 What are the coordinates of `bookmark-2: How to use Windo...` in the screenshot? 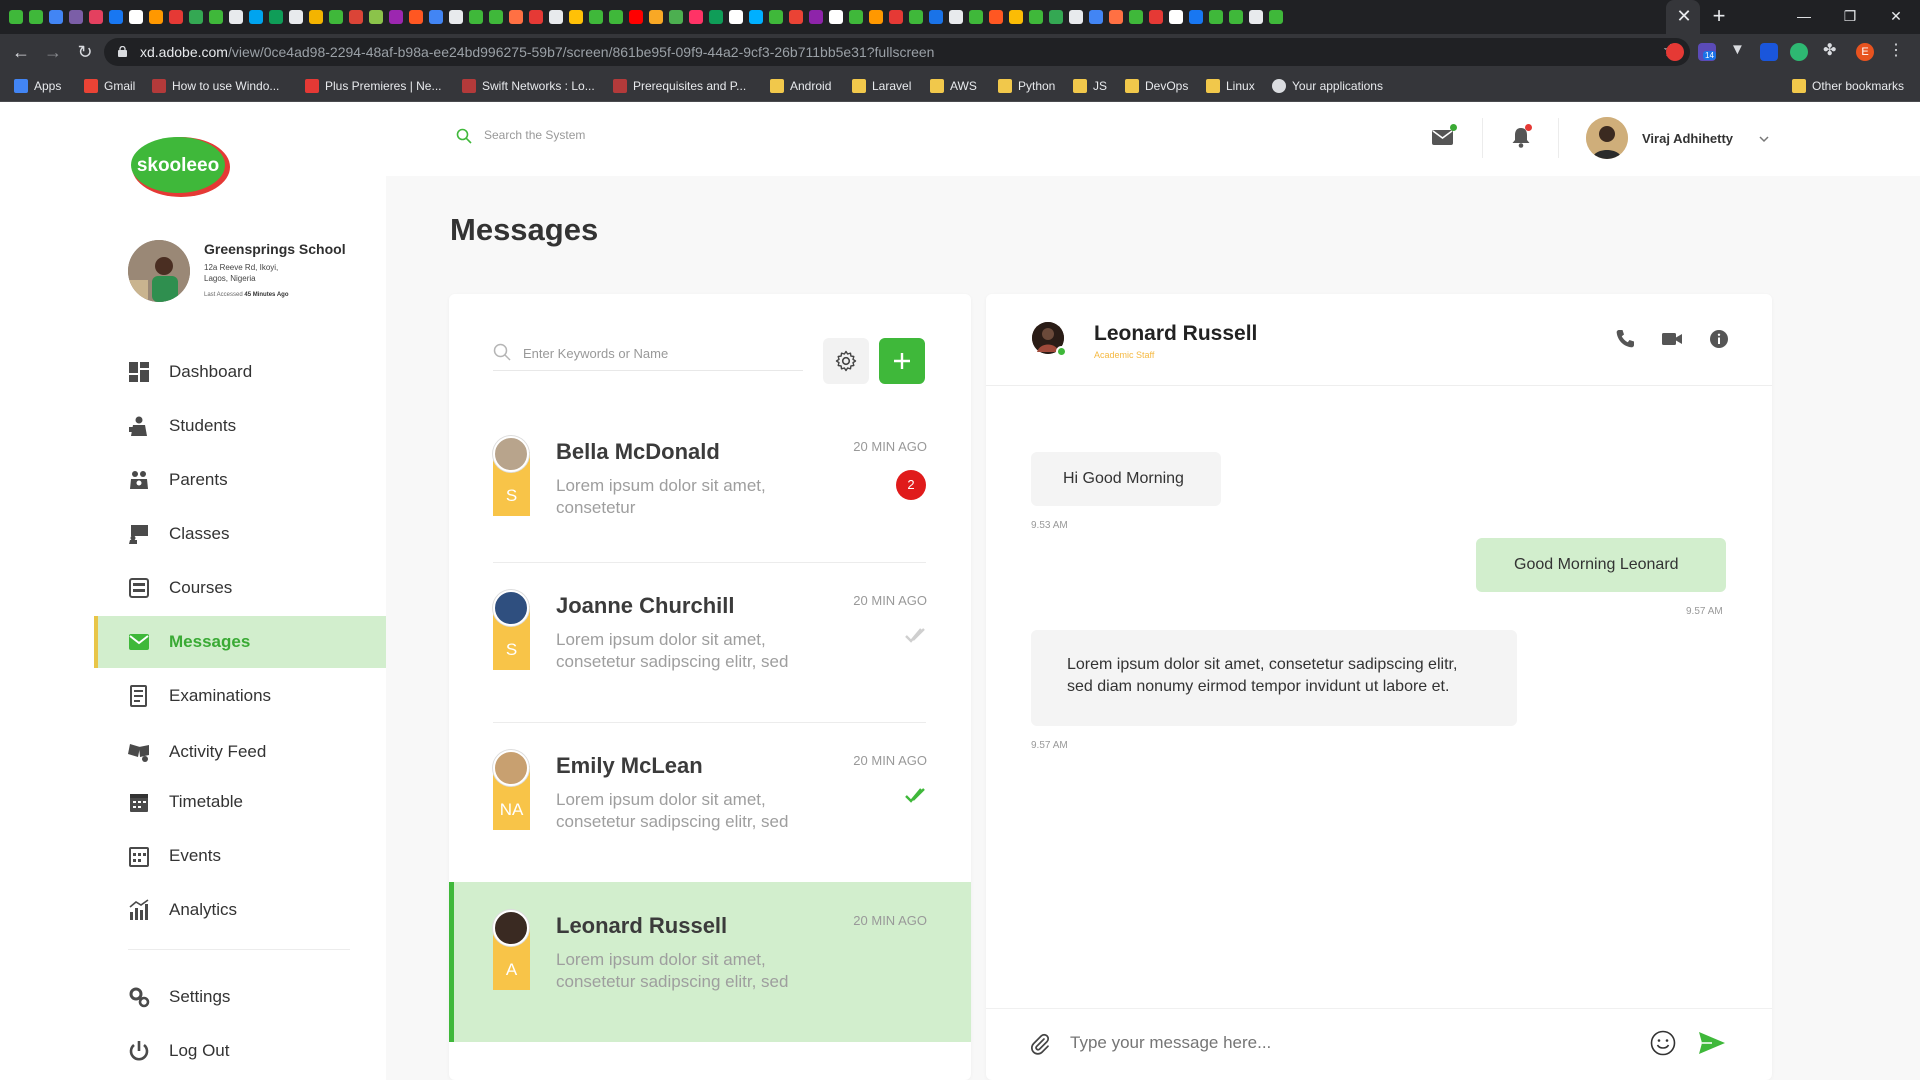 It's located at (215, 86).